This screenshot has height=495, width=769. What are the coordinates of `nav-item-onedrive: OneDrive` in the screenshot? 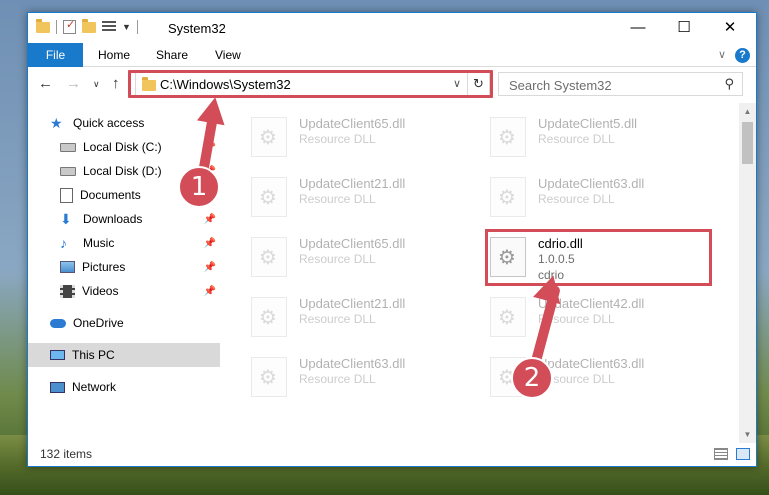 It's located at (135, 323).